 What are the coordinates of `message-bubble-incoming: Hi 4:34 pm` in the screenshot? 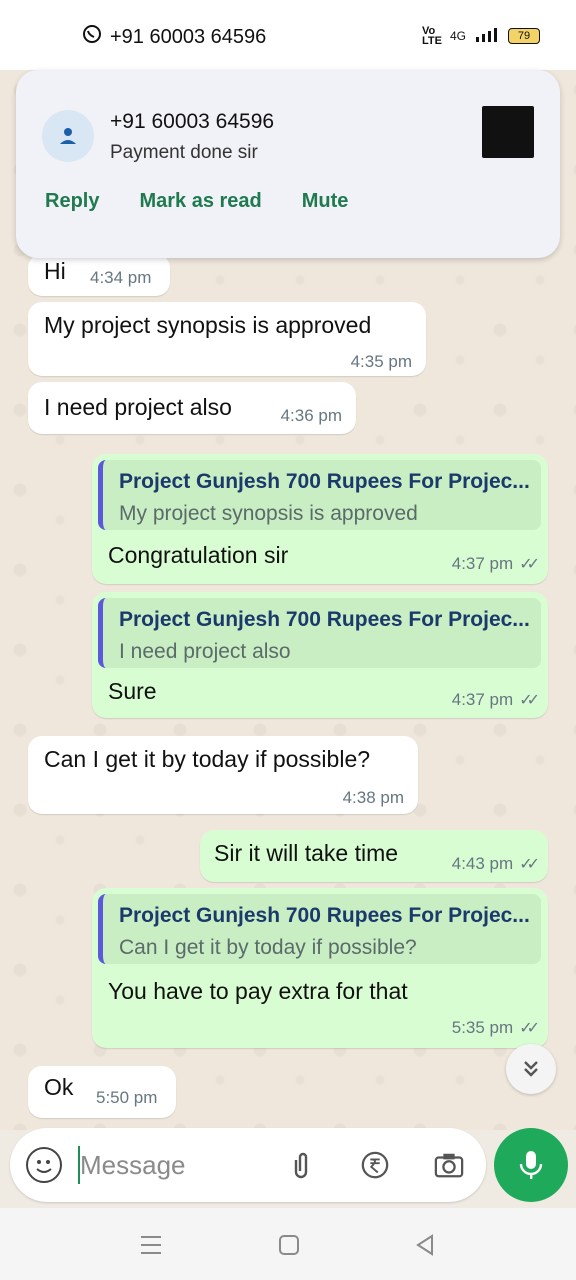 It's located at (99, 275).